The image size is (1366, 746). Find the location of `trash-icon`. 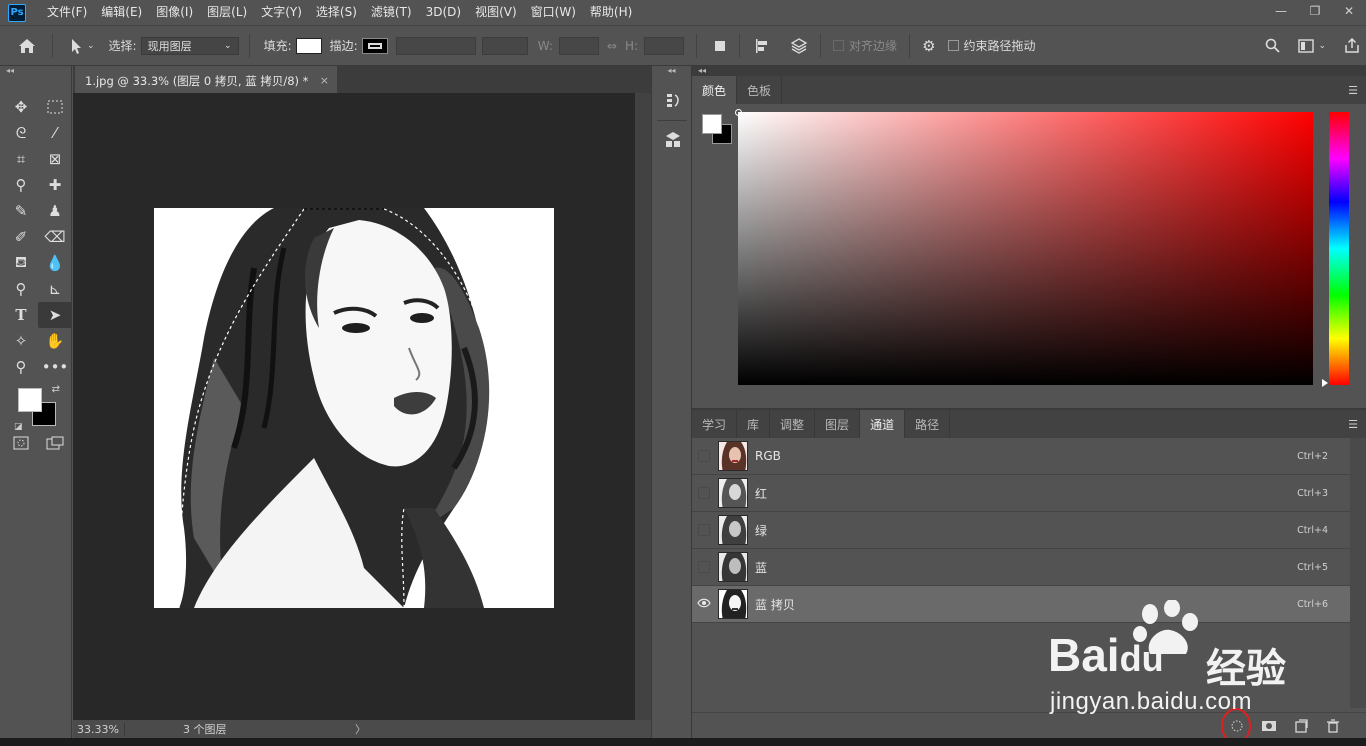

trash-icon is located at coordinates (1333, 726).